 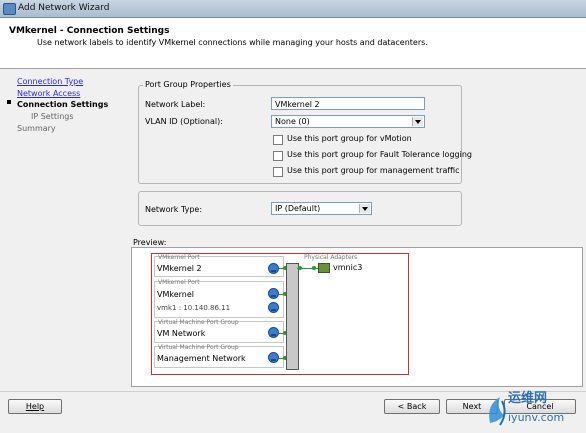 What do you see at coordinates (219, 299) in the screenshot?
I see `port-vmkernel` at bounding box center [219, 299].